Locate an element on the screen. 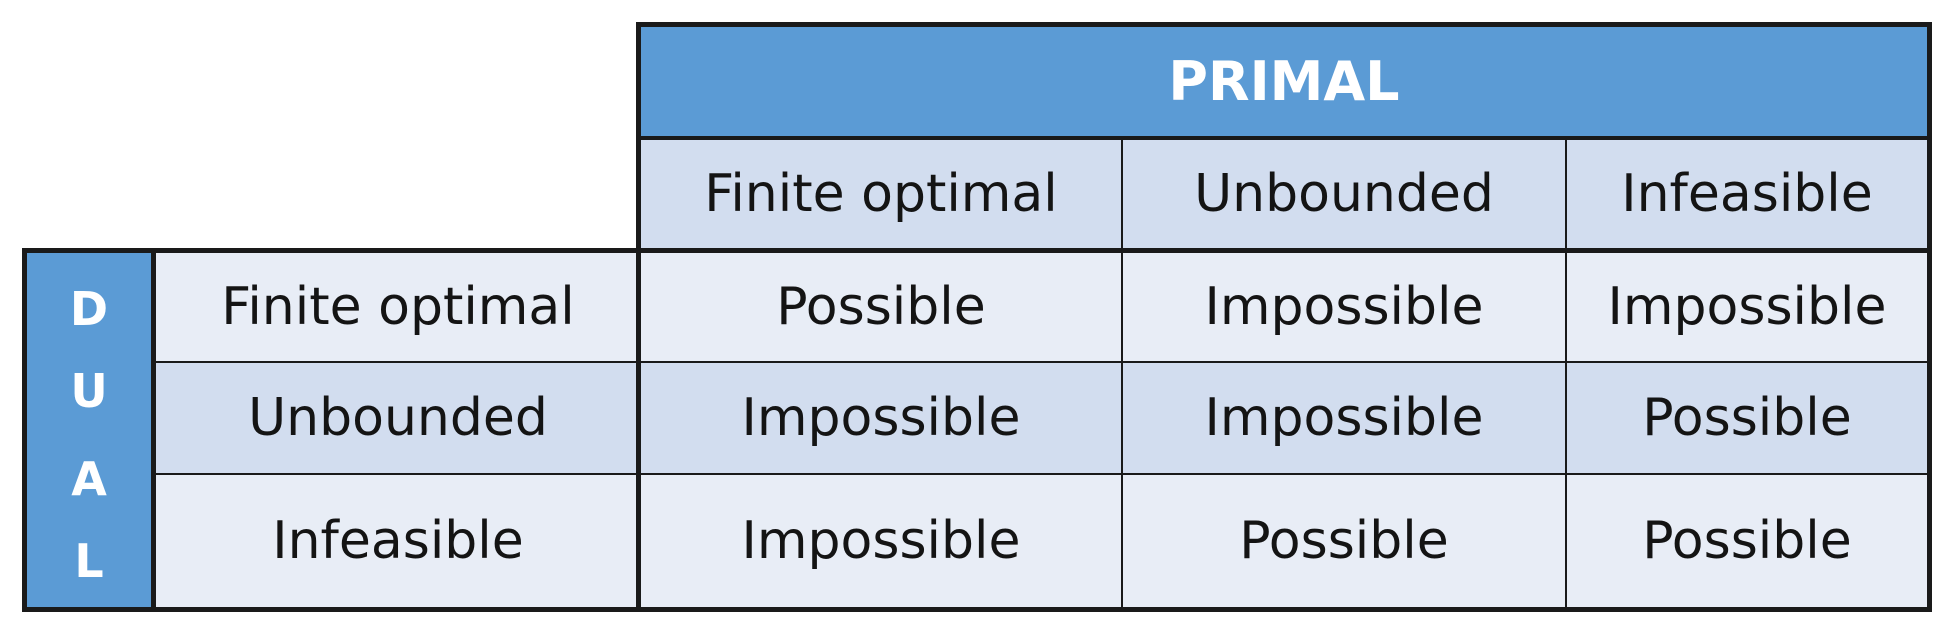  dual-letter-a: A is located at coordinates (89, 479).